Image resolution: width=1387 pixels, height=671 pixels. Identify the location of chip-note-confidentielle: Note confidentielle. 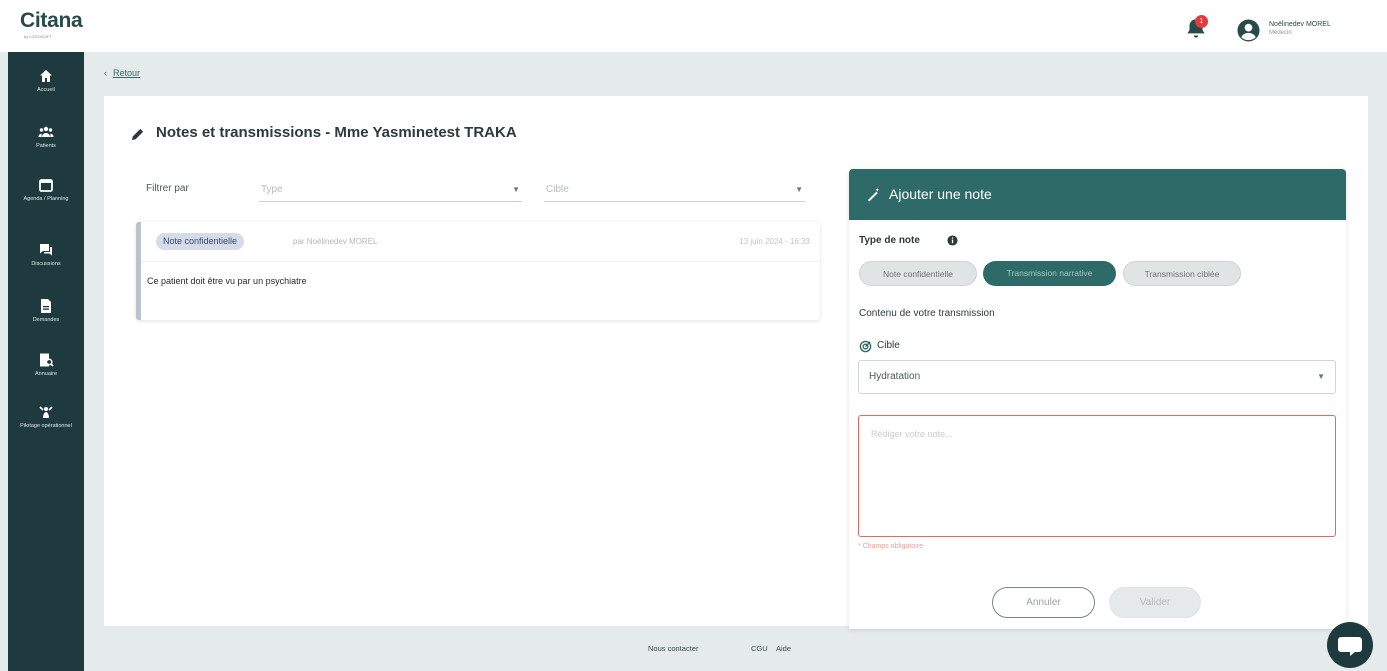
(918, 273).